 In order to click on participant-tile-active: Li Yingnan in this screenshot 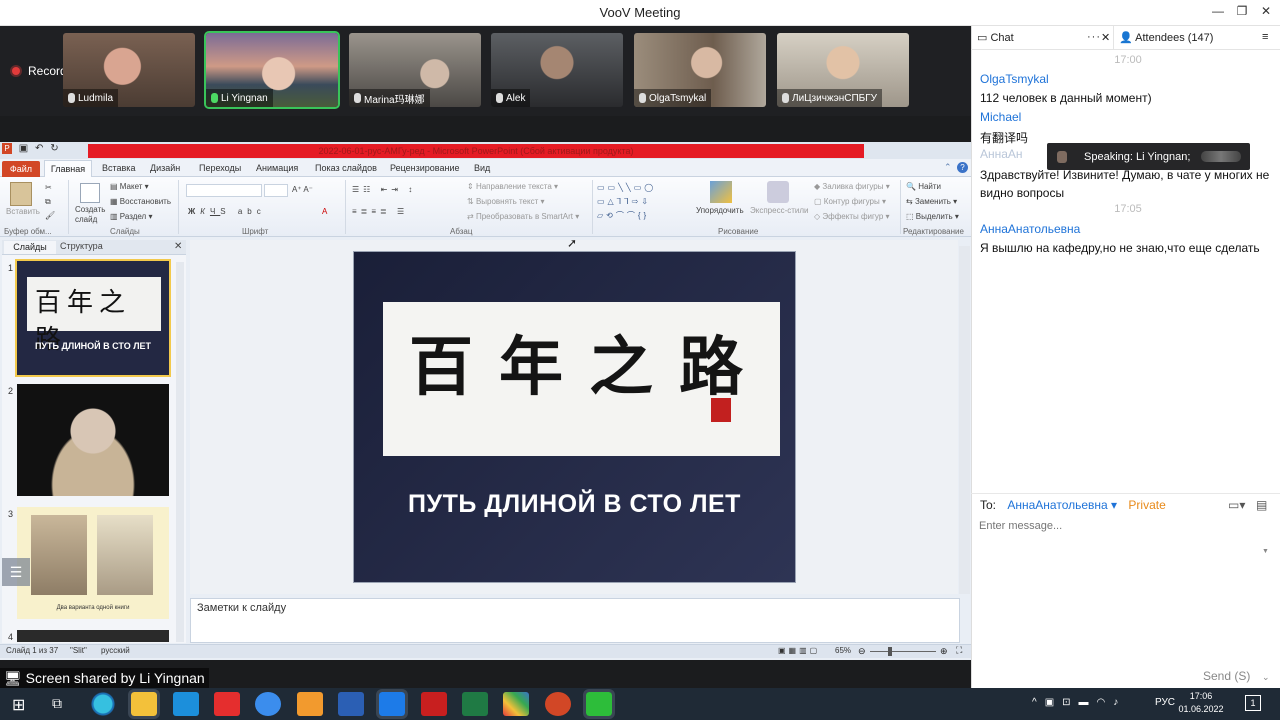, I will do `click(272, 70)`.